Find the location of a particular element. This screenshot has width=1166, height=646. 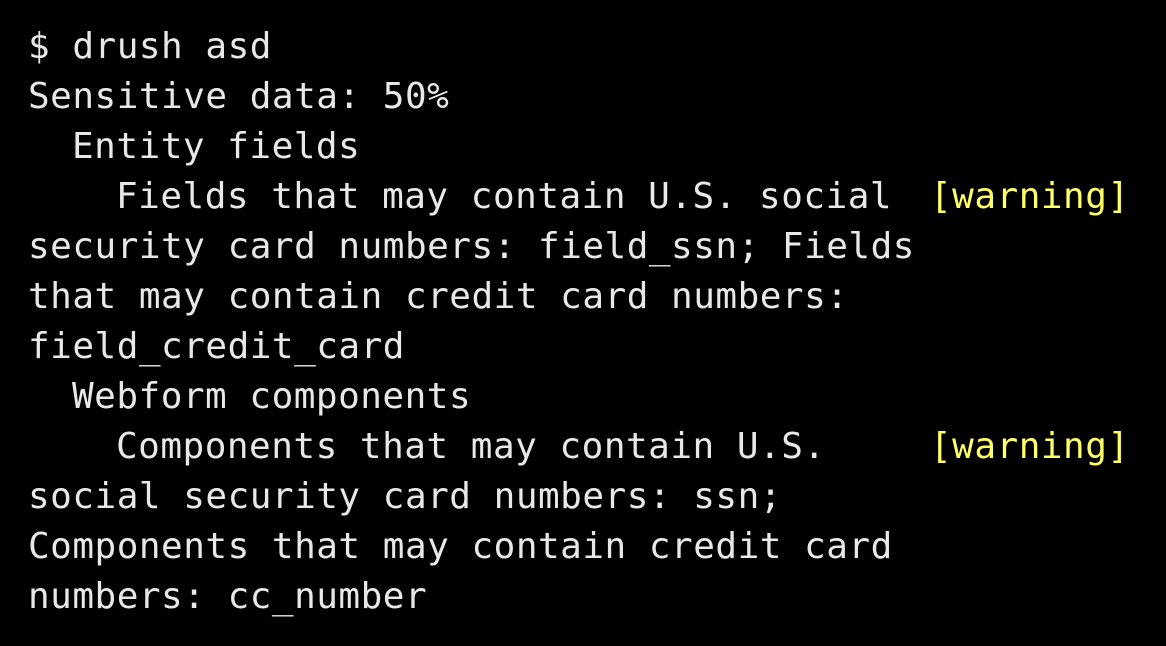

entity-fields-warning-badge: [warning] is located at coordinates (1030, 196).